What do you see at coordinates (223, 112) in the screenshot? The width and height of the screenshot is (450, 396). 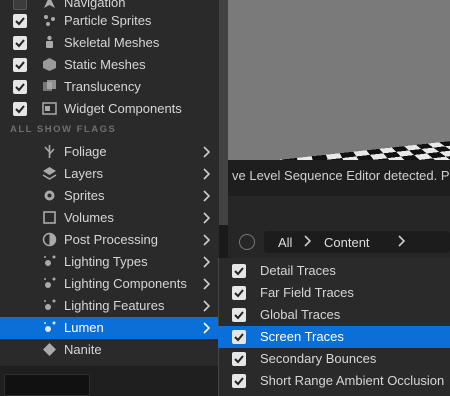 I see `menu-scrollbar` at bounding box center [223, 112].